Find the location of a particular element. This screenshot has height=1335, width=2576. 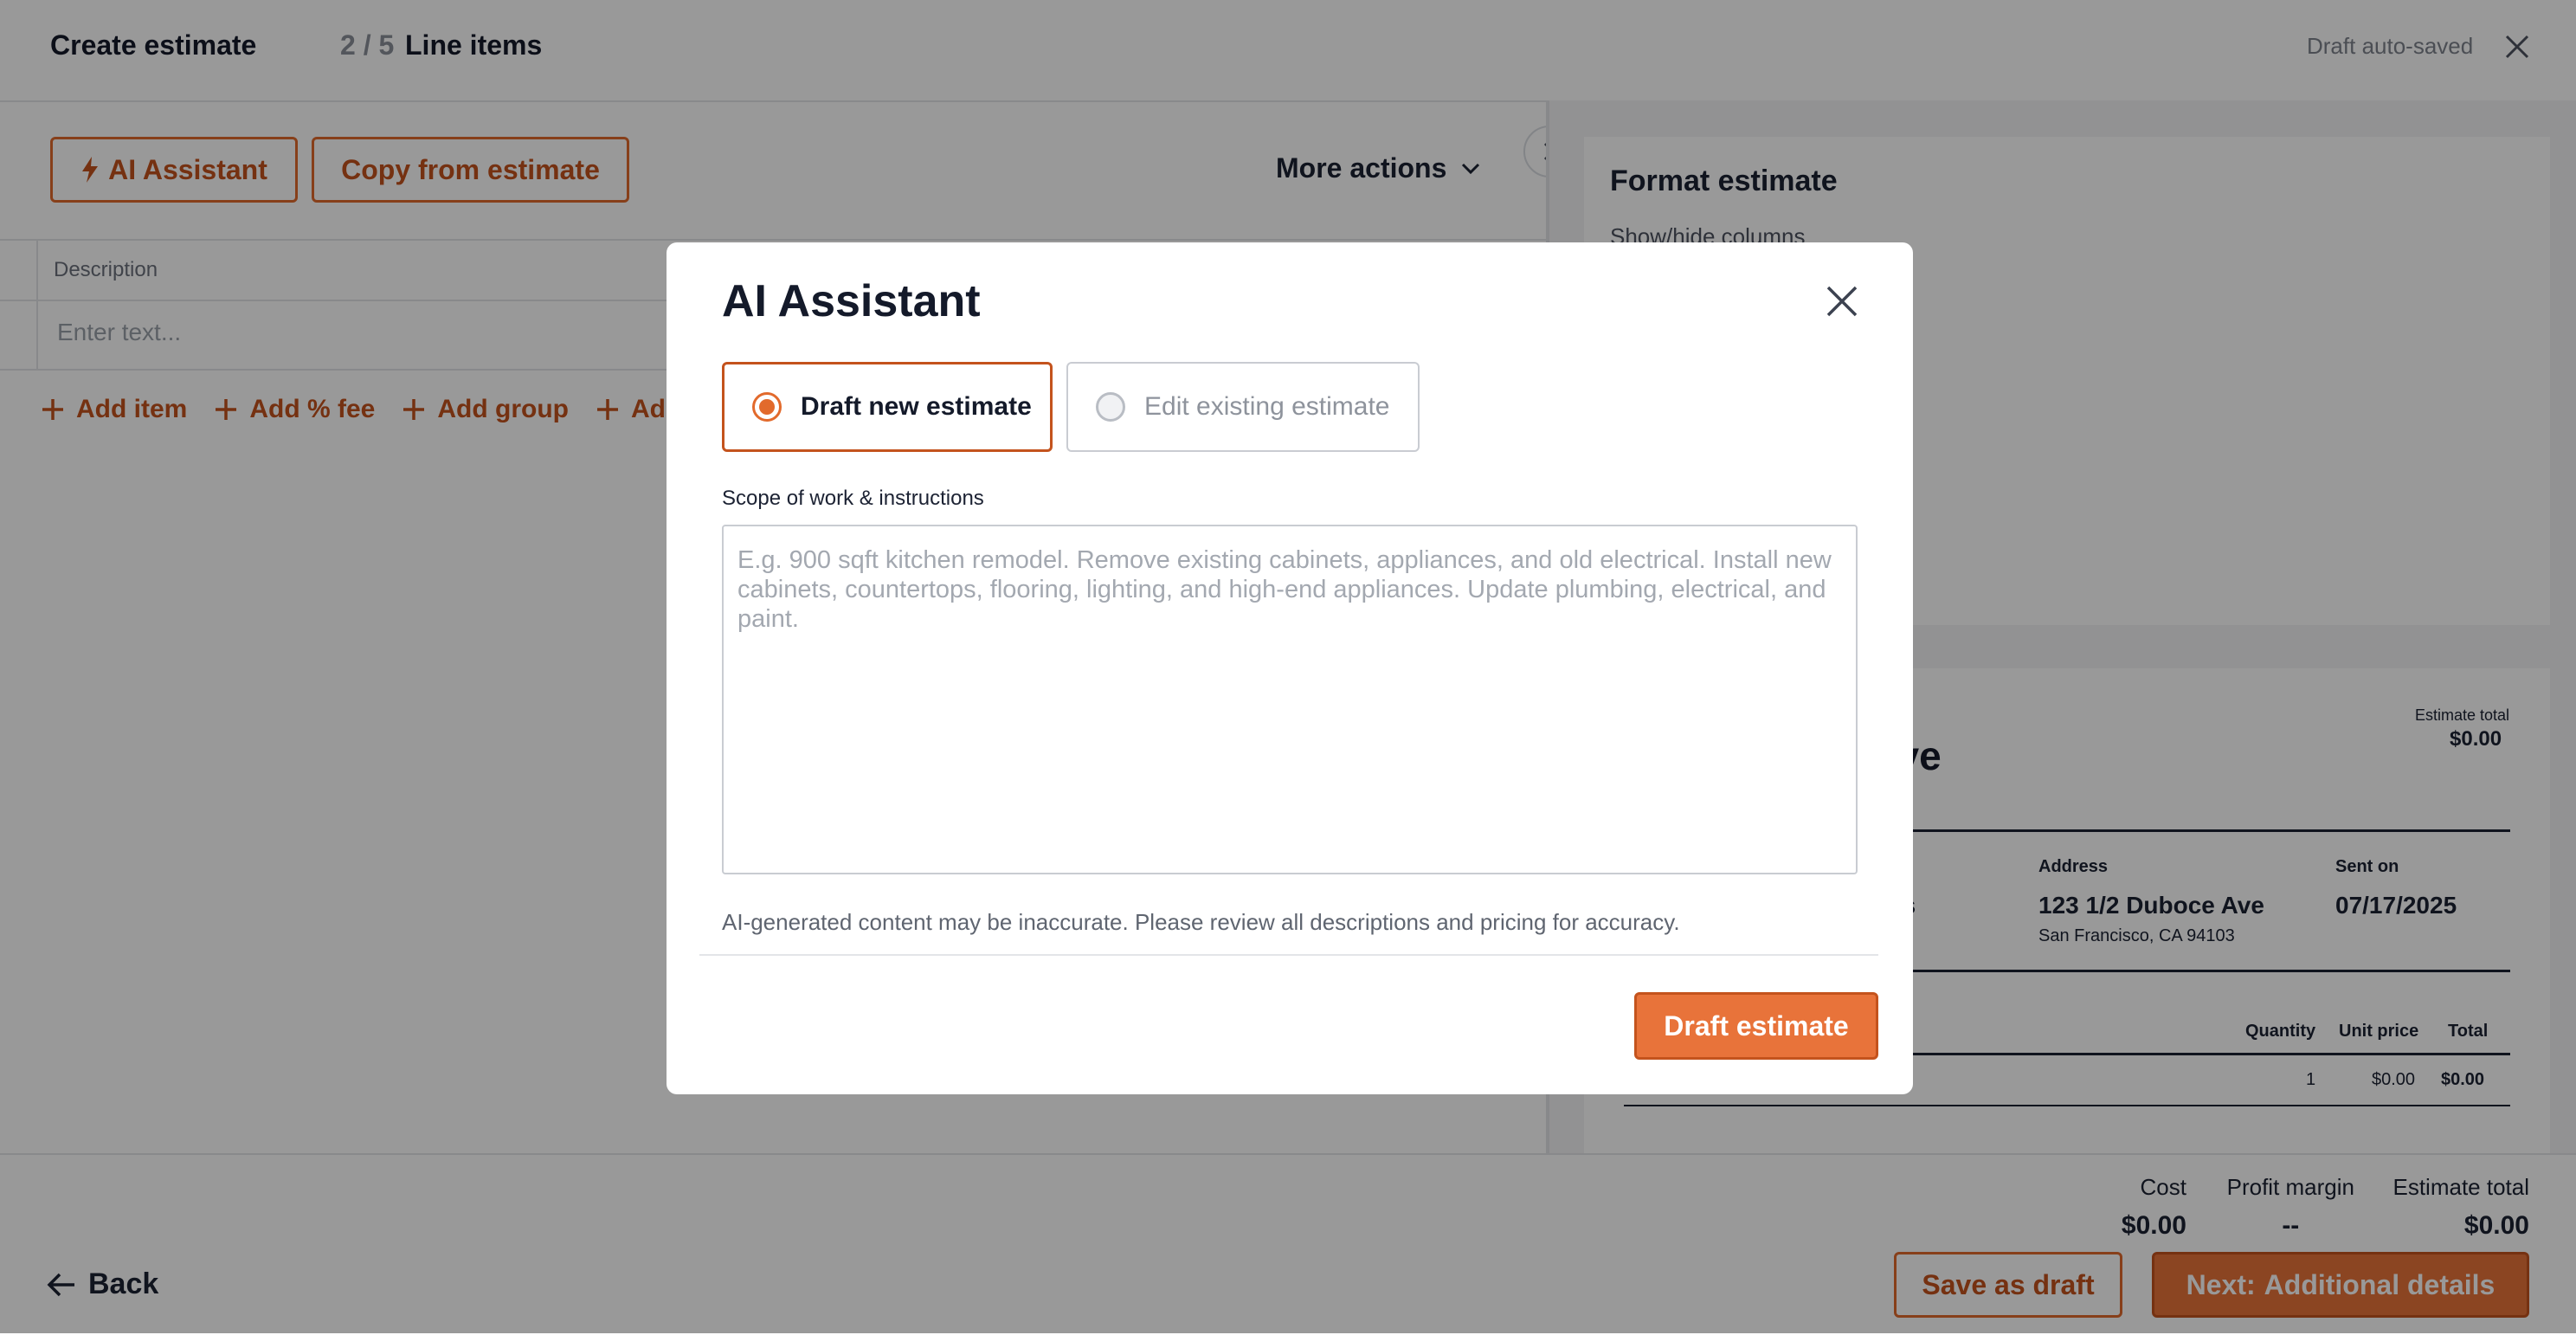

draft-estimate-button: Draft estimate is located at coordinates (1756, 1026).